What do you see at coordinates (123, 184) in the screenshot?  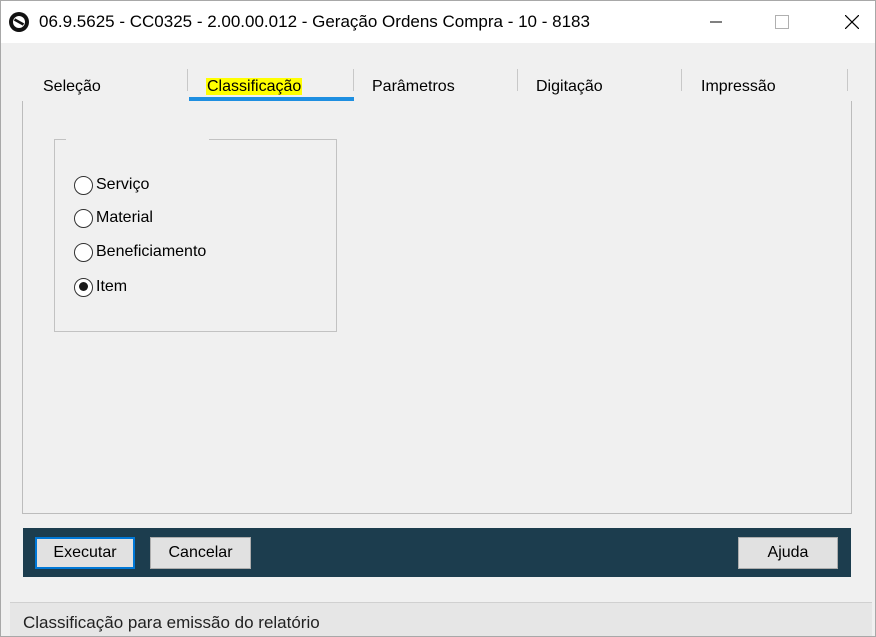 I see `radio-label-servico: Serviço` at bounding box center [123, 184].